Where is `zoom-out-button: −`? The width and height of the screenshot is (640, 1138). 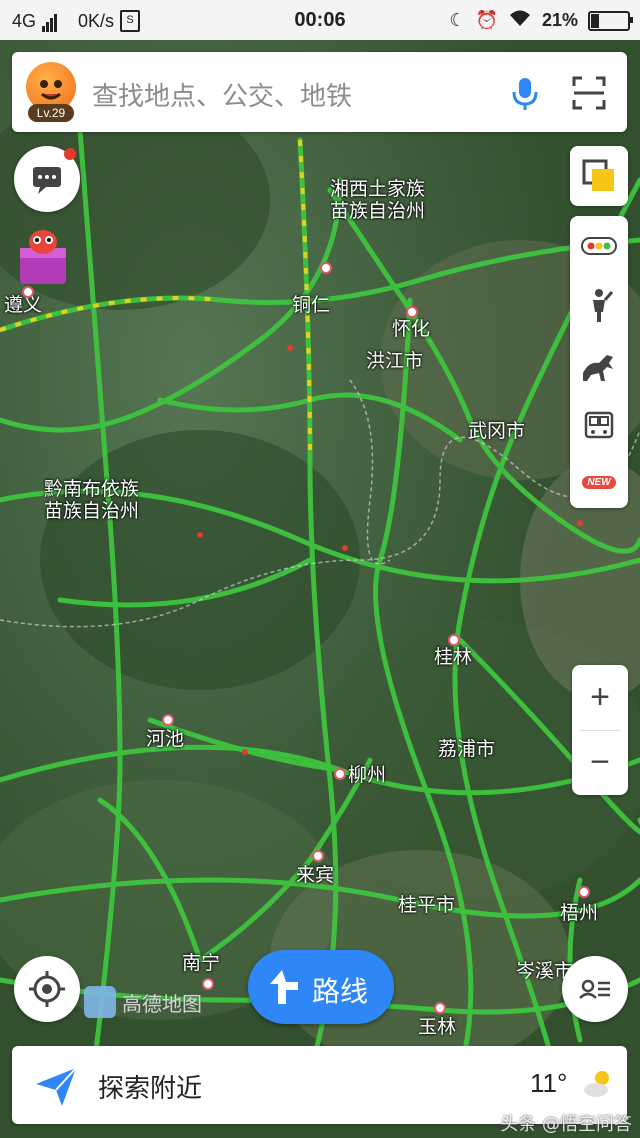
zoom-out-button: − is located at coordinates (600, 762).